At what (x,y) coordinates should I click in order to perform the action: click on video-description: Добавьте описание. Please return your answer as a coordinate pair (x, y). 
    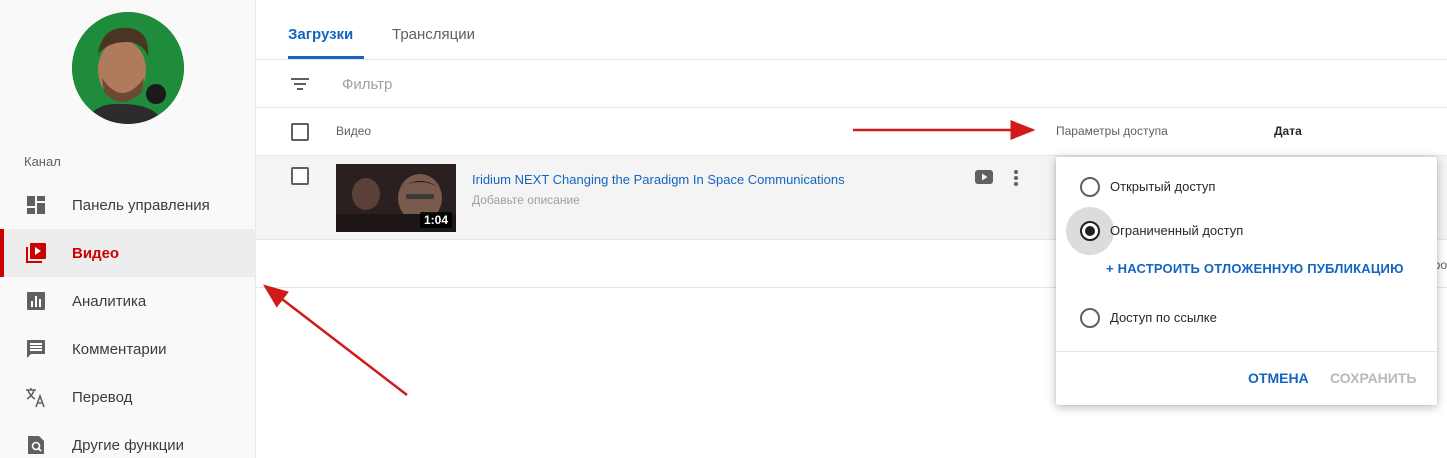
    Looking at the image, I should click on (526, 200).